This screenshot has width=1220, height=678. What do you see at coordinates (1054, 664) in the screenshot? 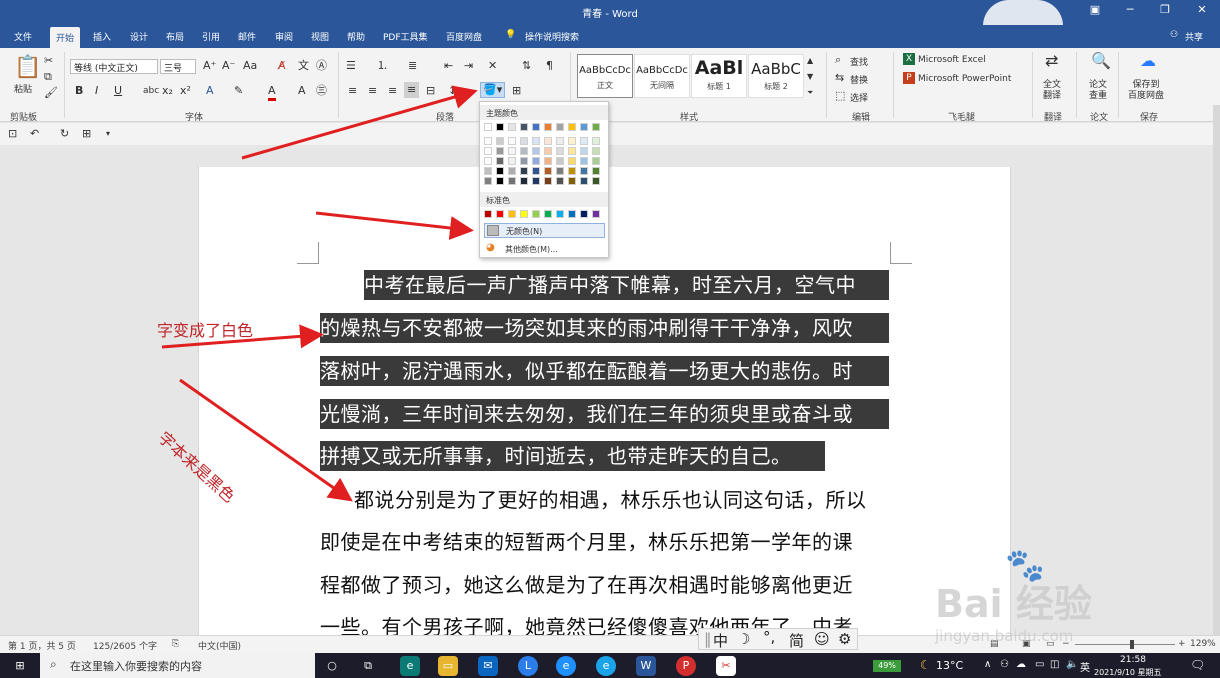
I see `network-icon: ◫` at bounding box center [1054, 664].